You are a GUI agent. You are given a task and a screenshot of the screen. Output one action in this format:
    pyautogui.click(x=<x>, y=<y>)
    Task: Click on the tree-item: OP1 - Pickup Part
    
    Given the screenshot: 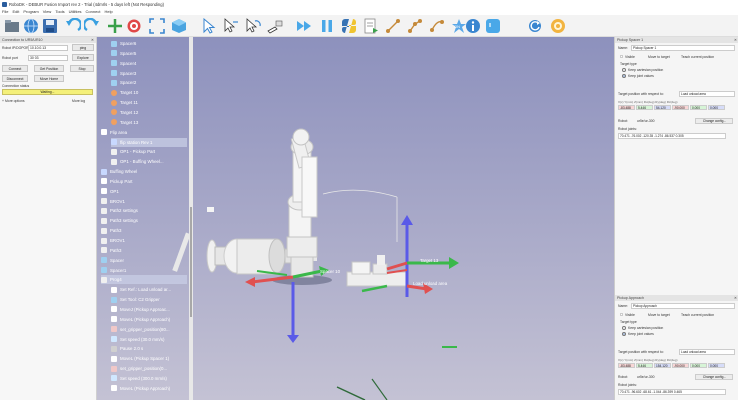 What is the action you would take?
    pyautogui.click(x=149, y=151)
    